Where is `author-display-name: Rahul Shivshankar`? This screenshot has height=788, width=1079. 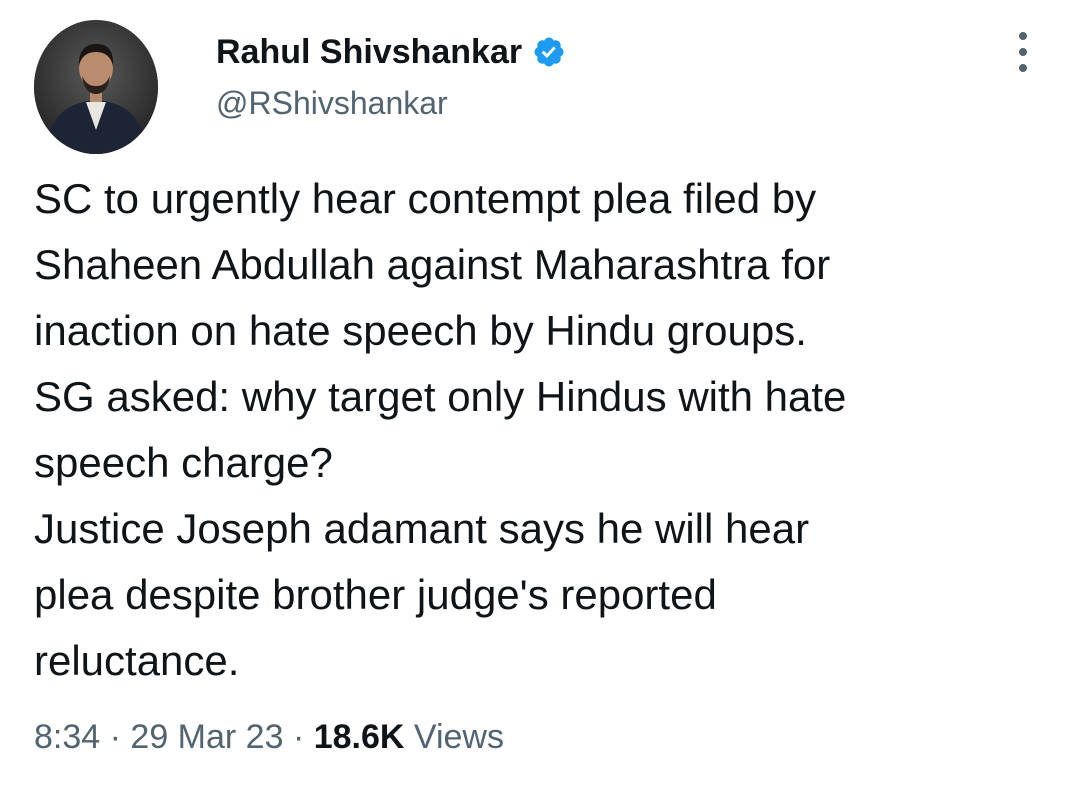 author-display-name: Rahul Shivshankar is located at coordinates (369, 52).